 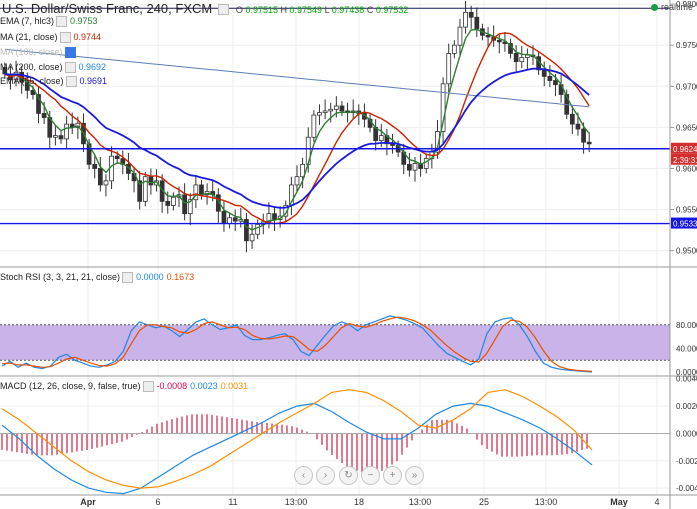 I want to click on price-axis-label: 0.9500, so click(x=686, y=251).